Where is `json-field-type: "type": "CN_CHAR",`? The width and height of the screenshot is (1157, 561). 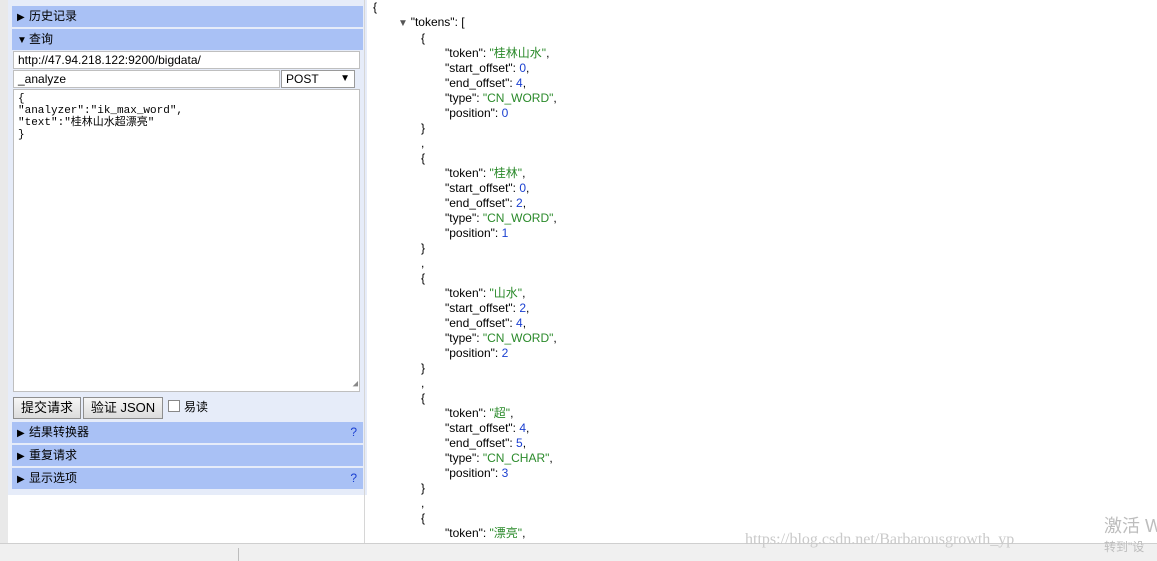 json-field-type: "type": "CN_CHAR", is located at coordinates (499, 458).